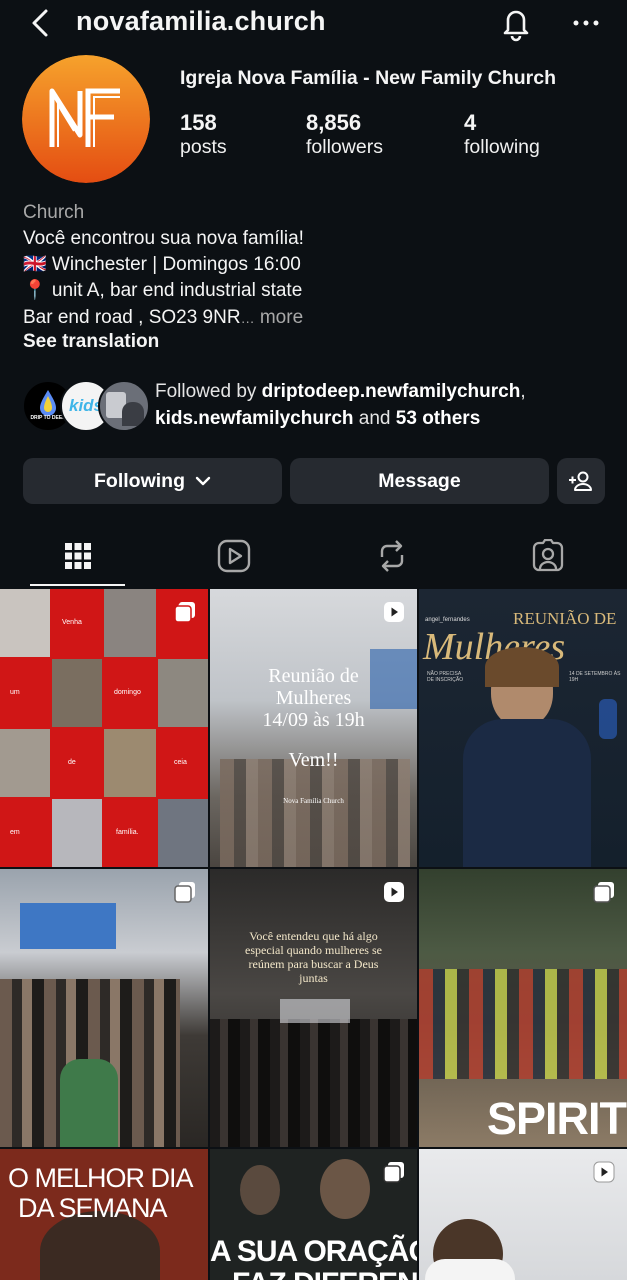  What do you see at coordinates (313, 676) in the screenshot?
I see `post-overlay-text: Reunião de` at bounding box center [313, 676].